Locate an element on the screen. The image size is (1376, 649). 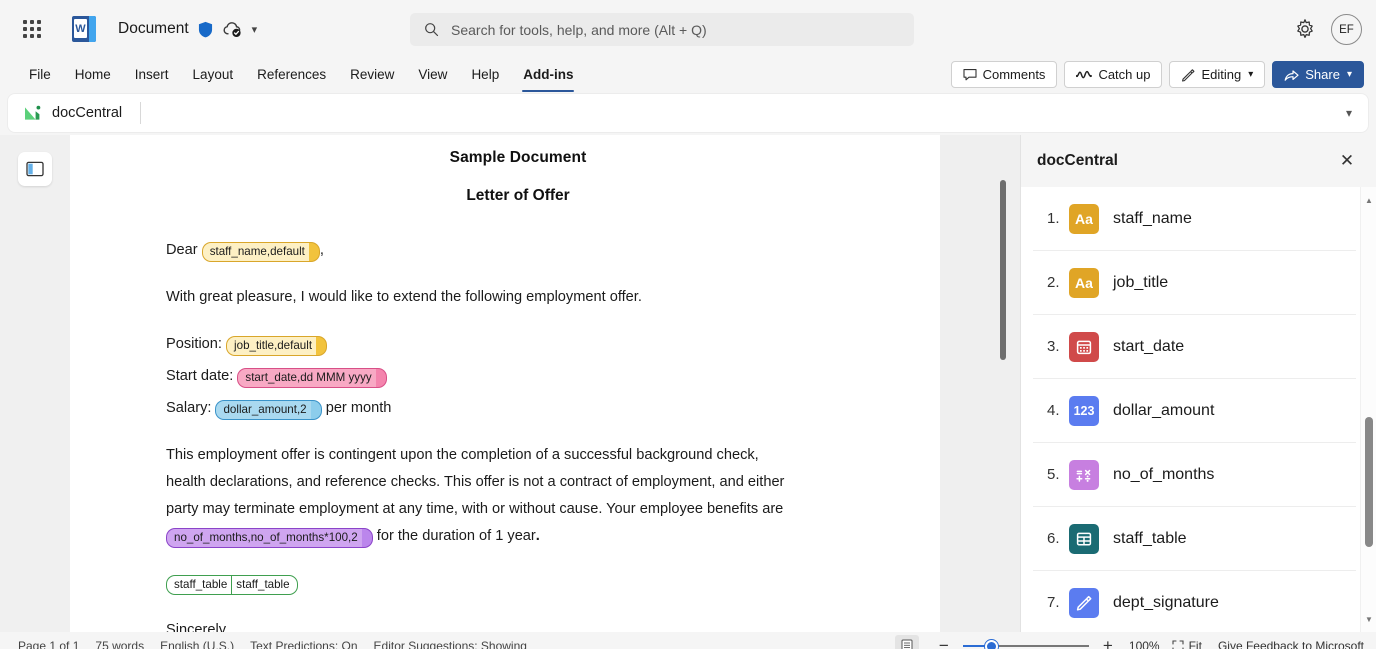
tab-review: Review is located at coordinates (372, 74).